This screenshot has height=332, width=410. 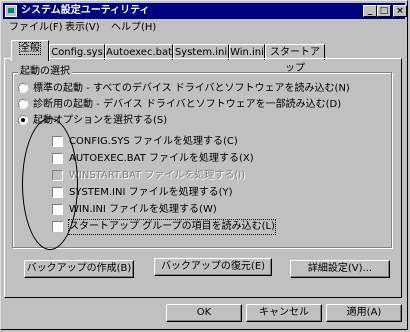 I want to click on radio-label: 標準の起動 - すべてのデバイス ドライバとソフトウェアを読み込む(N), so click(x=191, y=88).